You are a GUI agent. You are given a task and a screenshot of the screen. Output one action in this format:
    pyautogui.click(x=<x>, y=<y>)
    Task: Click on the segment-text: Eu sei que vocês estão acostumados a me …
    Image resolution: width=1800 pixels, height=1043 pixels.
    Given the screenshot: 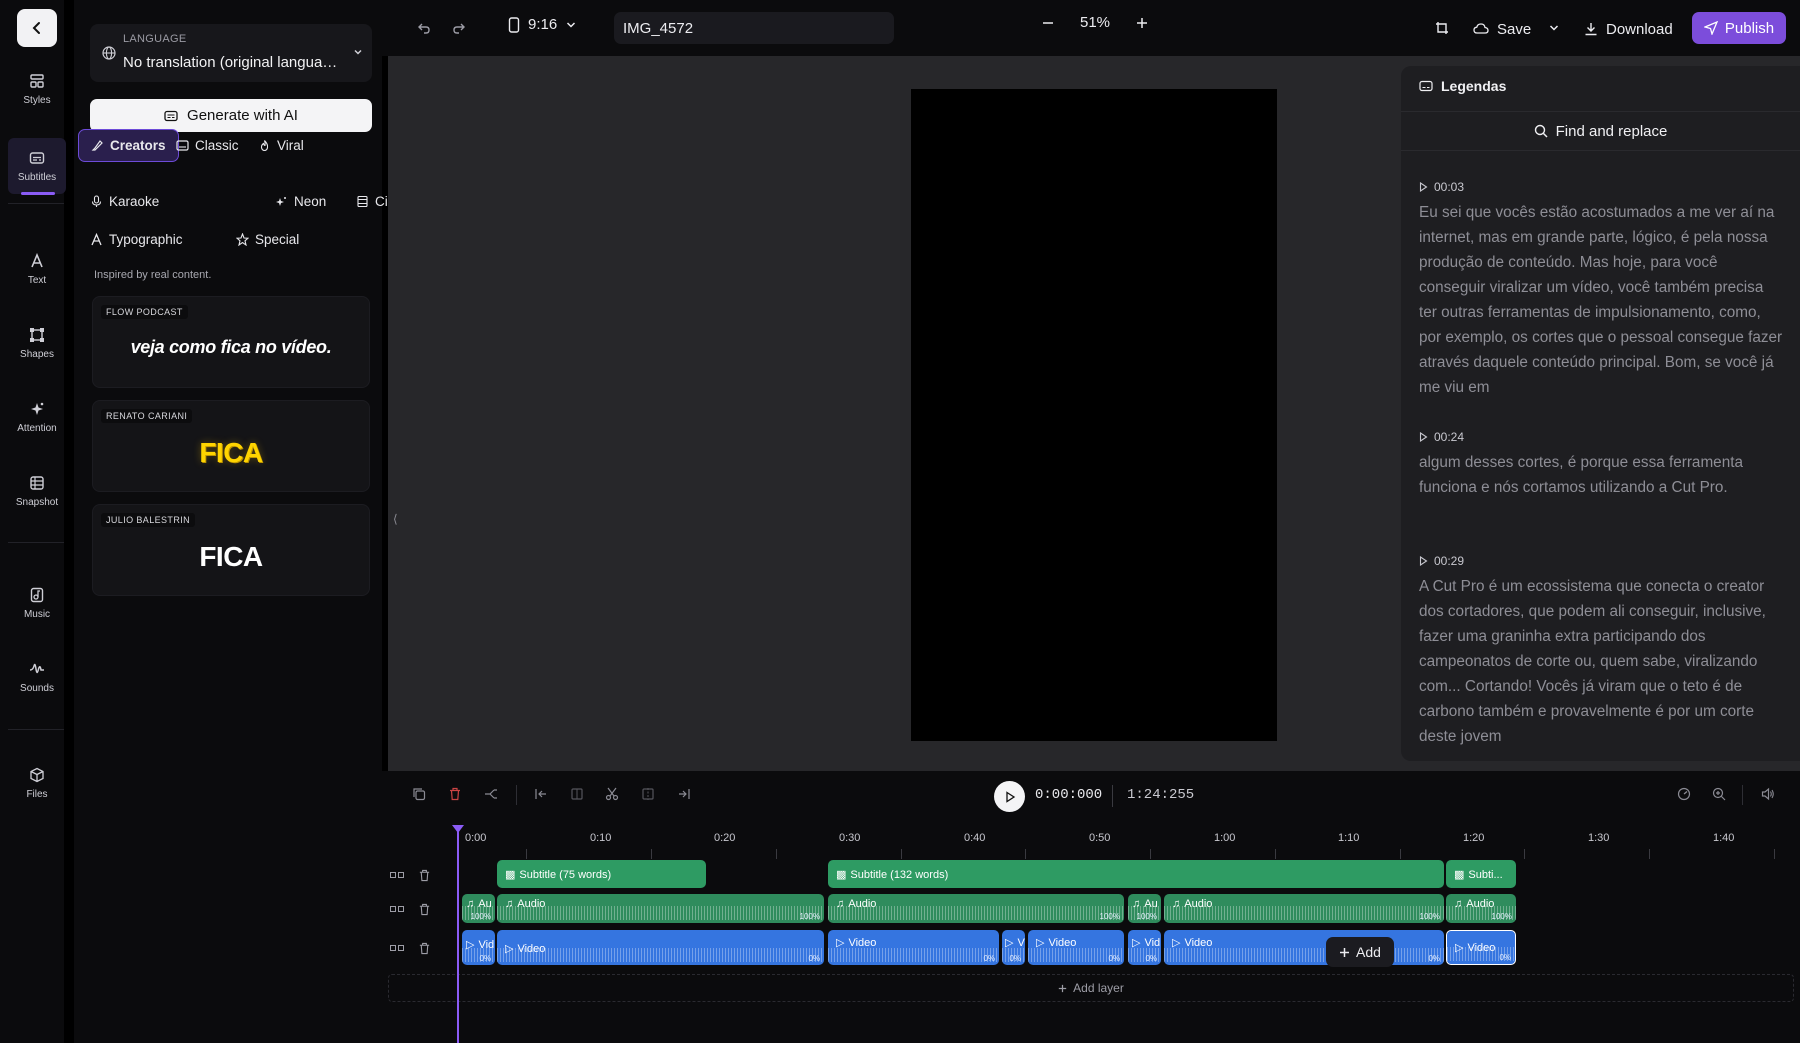 What is the action you would take?
    pyautogui.click(x=1601, y=300)
    